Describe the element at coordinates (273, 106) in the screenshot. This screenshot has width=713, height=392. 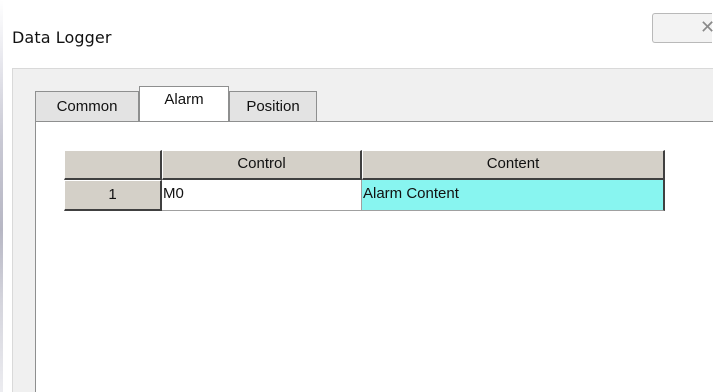
I see `tab-position: Position` at that location.